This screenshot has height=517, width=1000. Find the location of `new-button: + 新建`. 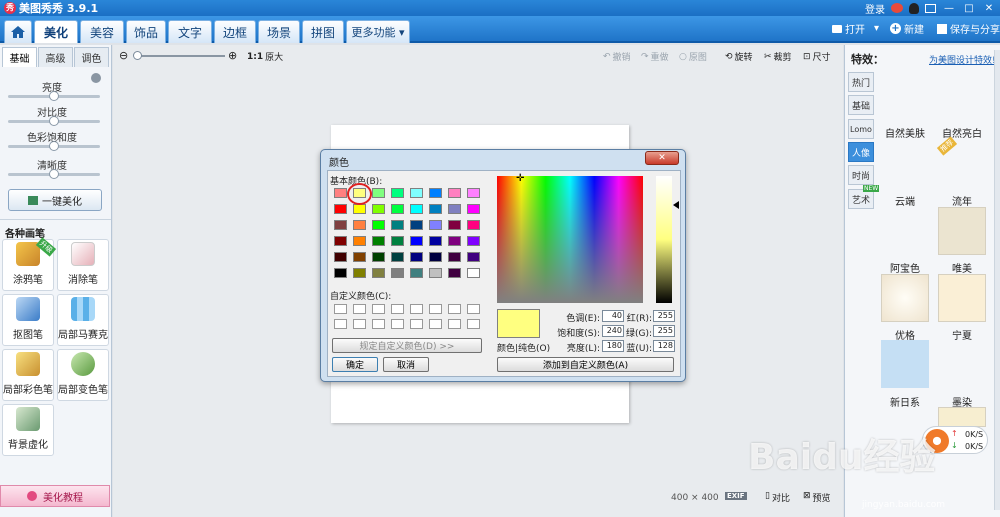

new-button: + 新建 is located at coordinates (907, 28).